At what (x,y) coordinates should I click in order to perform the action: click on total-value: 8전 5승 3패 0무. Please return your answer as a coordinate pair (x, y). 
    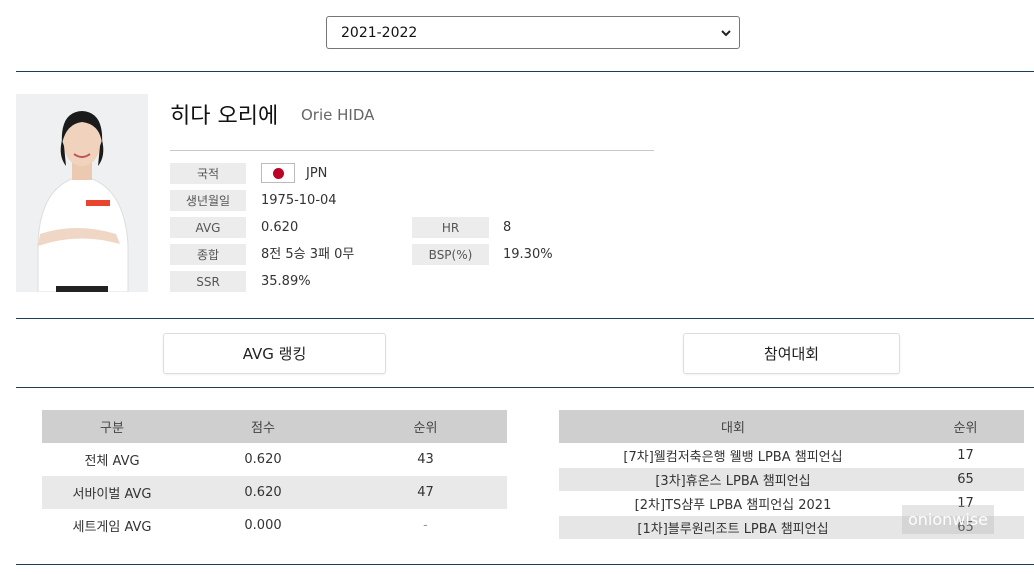
    Looking at the image, I should click on (308, 254).